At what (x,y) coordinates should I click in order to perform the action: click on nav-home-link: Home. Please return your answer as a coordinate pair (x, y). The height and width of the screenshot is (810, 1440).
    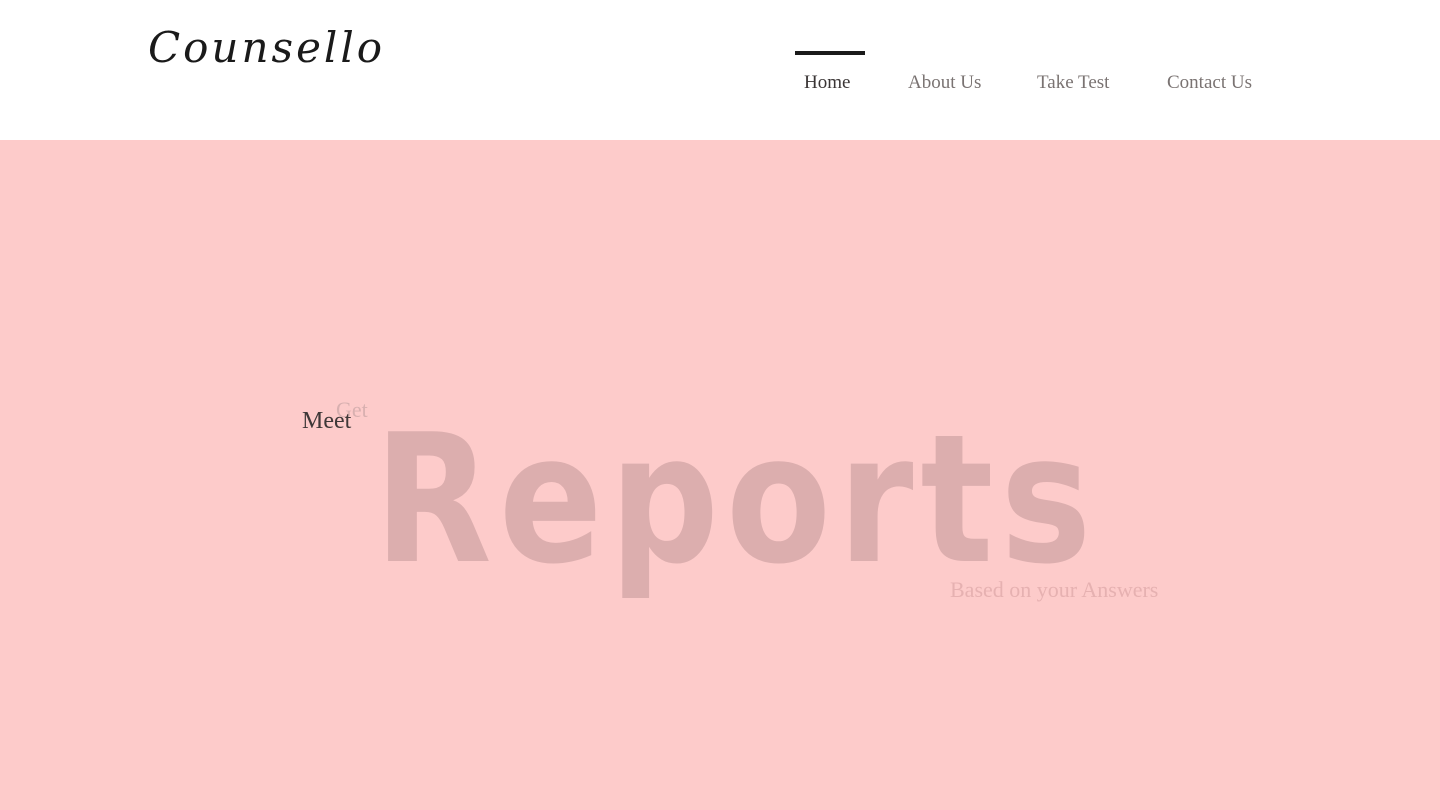
    Looking at the image, I should click on (827, 83).